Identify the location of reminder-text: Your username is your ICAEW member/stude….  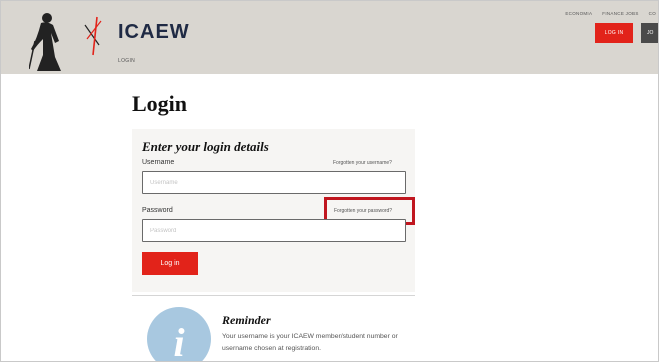
(310, 342).